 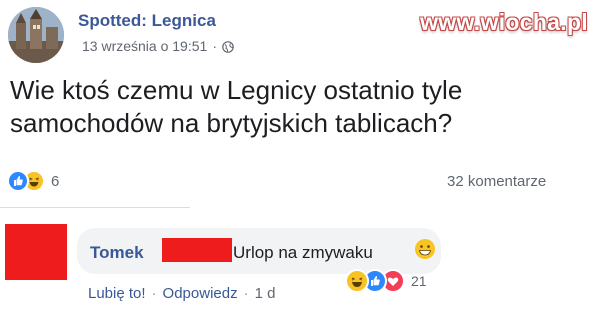 What do you see at coordinates (419, 281) in the screenshot?
I see `comment-reaction-count: 21` at bounding box center [419, 281].